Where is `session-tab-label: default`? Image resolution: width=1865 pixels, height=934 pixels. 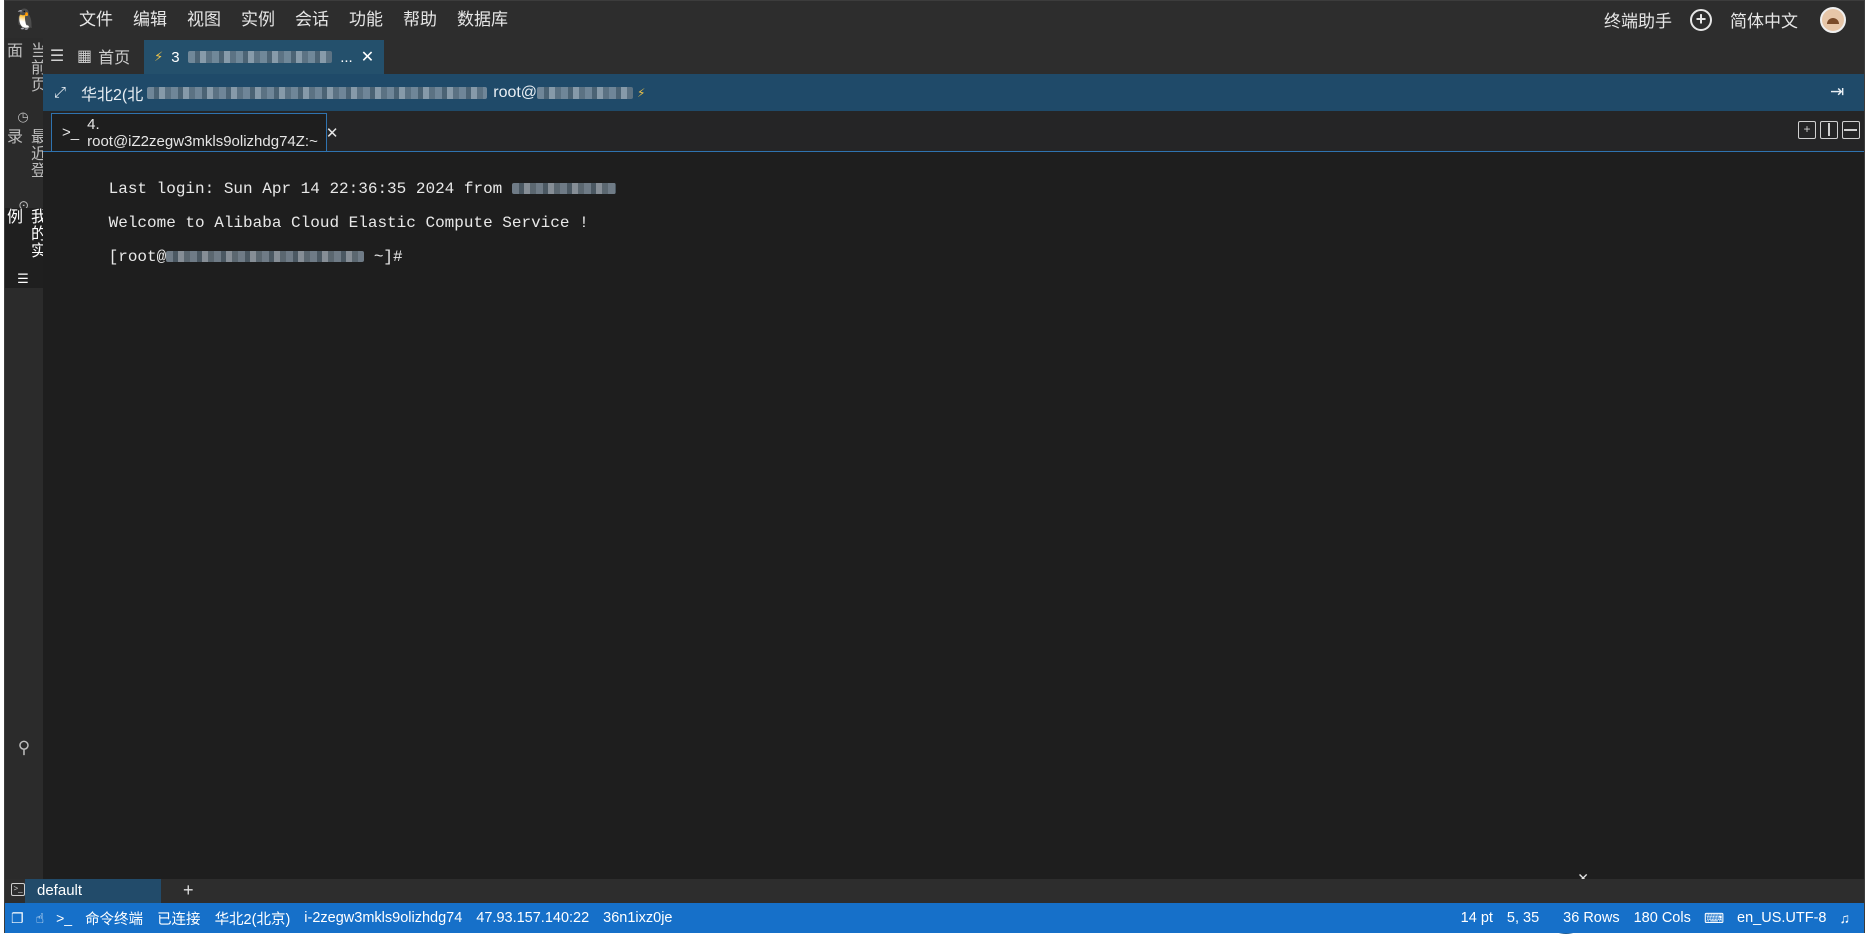
session-tab-label: default is located at coordinates (60, 890).